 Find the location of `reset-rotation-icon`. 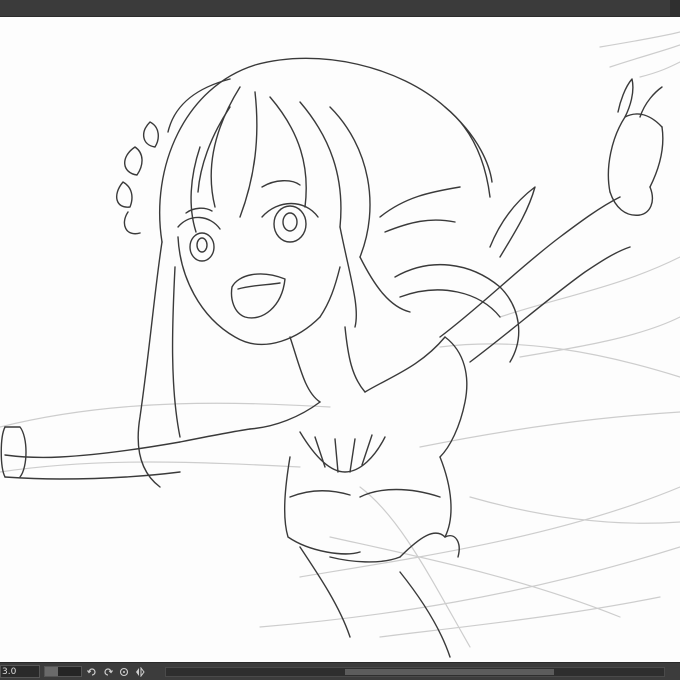

reset-rotation-icon is located at coordinates (124, 672).